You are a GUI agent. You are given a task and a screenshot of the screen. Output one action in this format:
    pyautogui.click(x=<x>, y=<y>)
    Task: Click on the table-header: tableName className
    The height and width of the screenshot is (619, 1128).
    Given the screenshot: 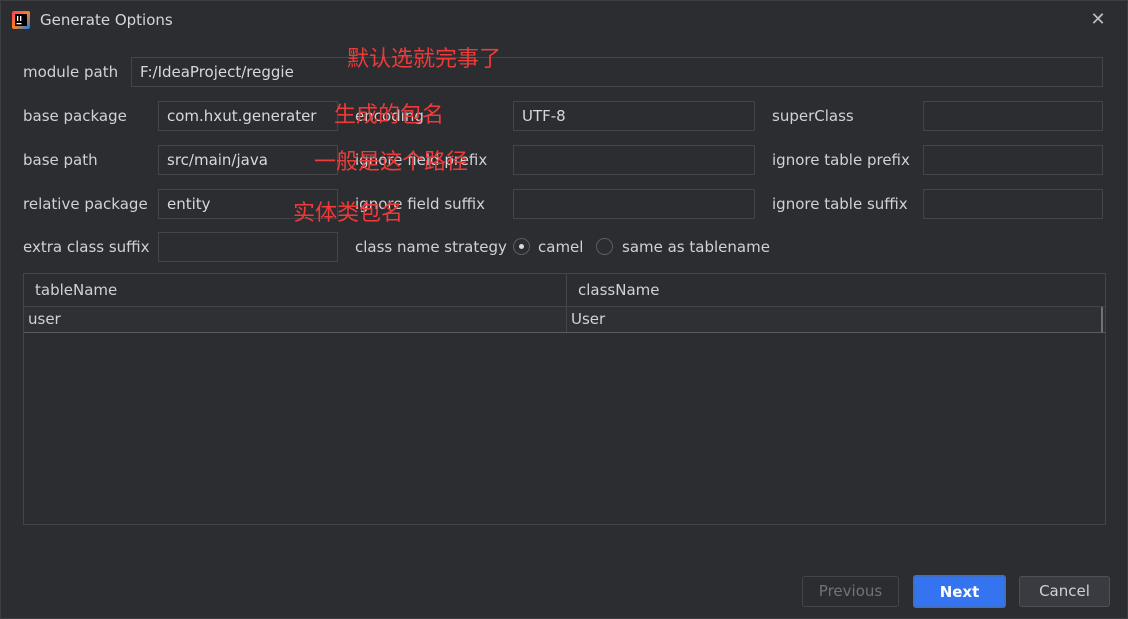 What is the action you would take?
    pyautogui.click(x=564, y=290)
    